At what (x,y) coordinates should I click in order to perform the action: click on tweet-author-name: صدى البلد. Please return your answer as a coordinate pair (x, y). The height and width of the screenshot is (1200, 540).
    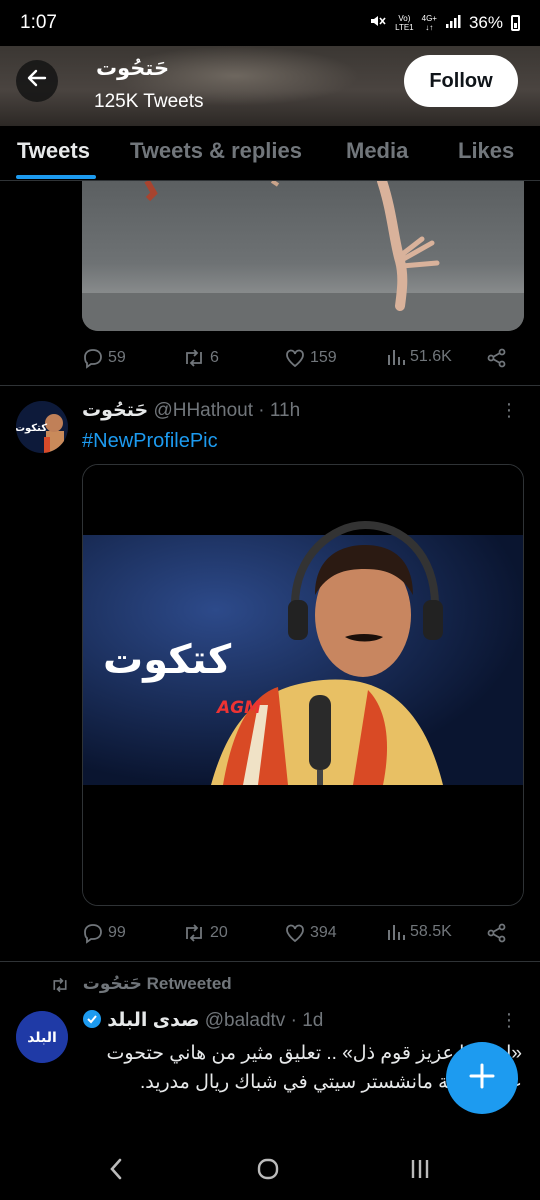
    Looking at the image, I should click on (153, 1020).